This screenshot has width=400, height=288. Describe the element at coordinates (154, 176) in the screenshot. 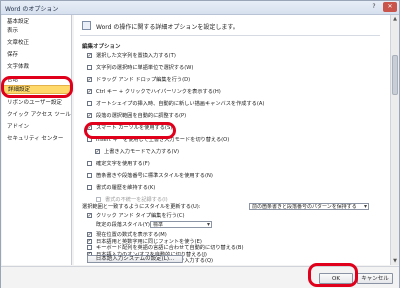

I see `option-label: 箇条書きや段落番号に標準スタイルを使用する(N)` at that location.